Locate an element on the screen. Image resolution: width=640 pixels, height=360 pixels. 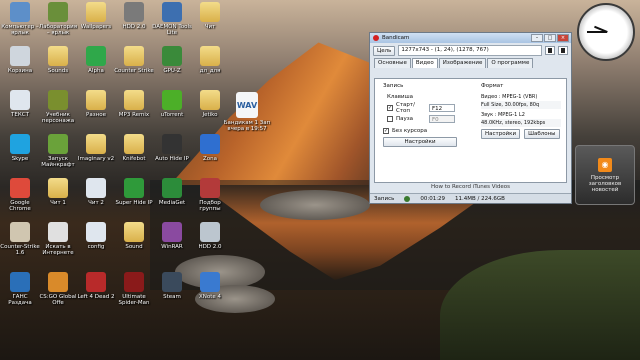
desktop-file-card: WAV Бандикам 1 Зап вчера в 19:57 is located at coordinates (247, 116).